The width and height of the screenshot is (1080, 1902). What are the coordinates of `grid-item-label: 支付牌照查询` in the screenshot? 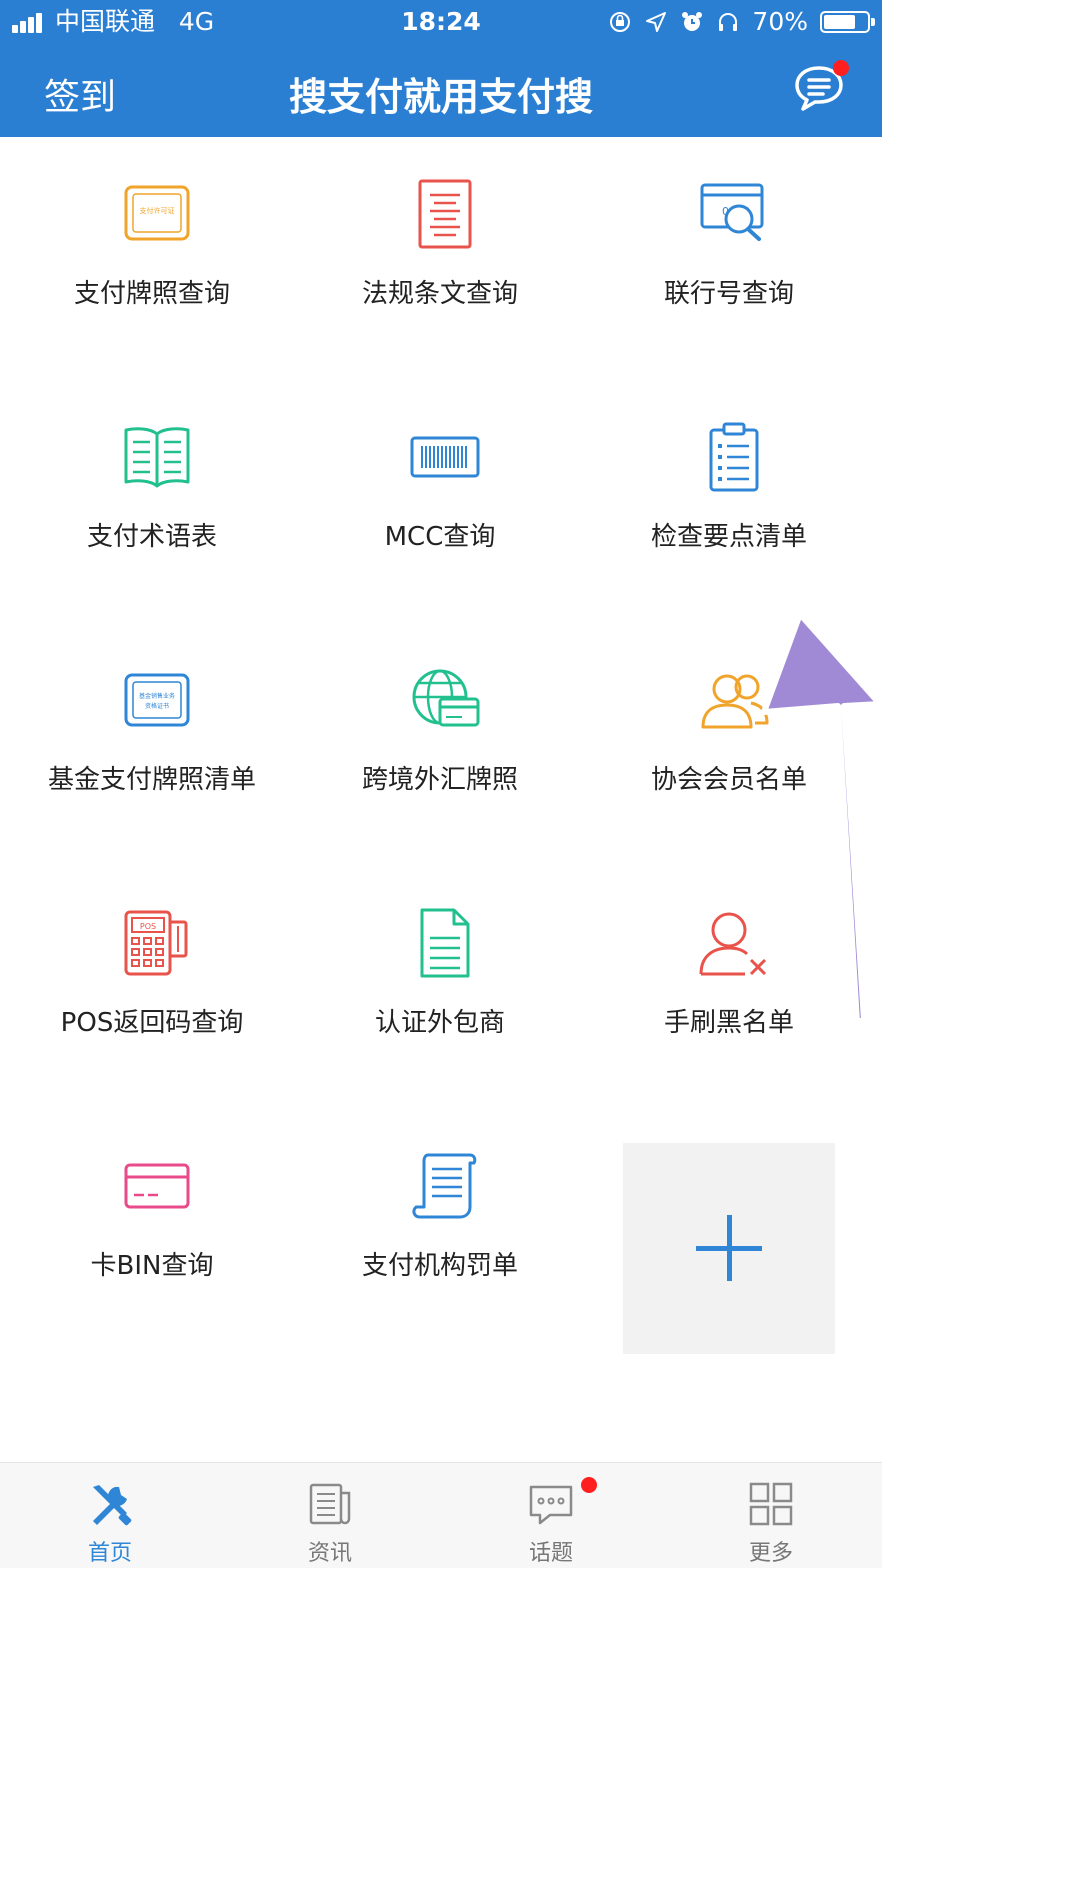 It's located at (151, 294).